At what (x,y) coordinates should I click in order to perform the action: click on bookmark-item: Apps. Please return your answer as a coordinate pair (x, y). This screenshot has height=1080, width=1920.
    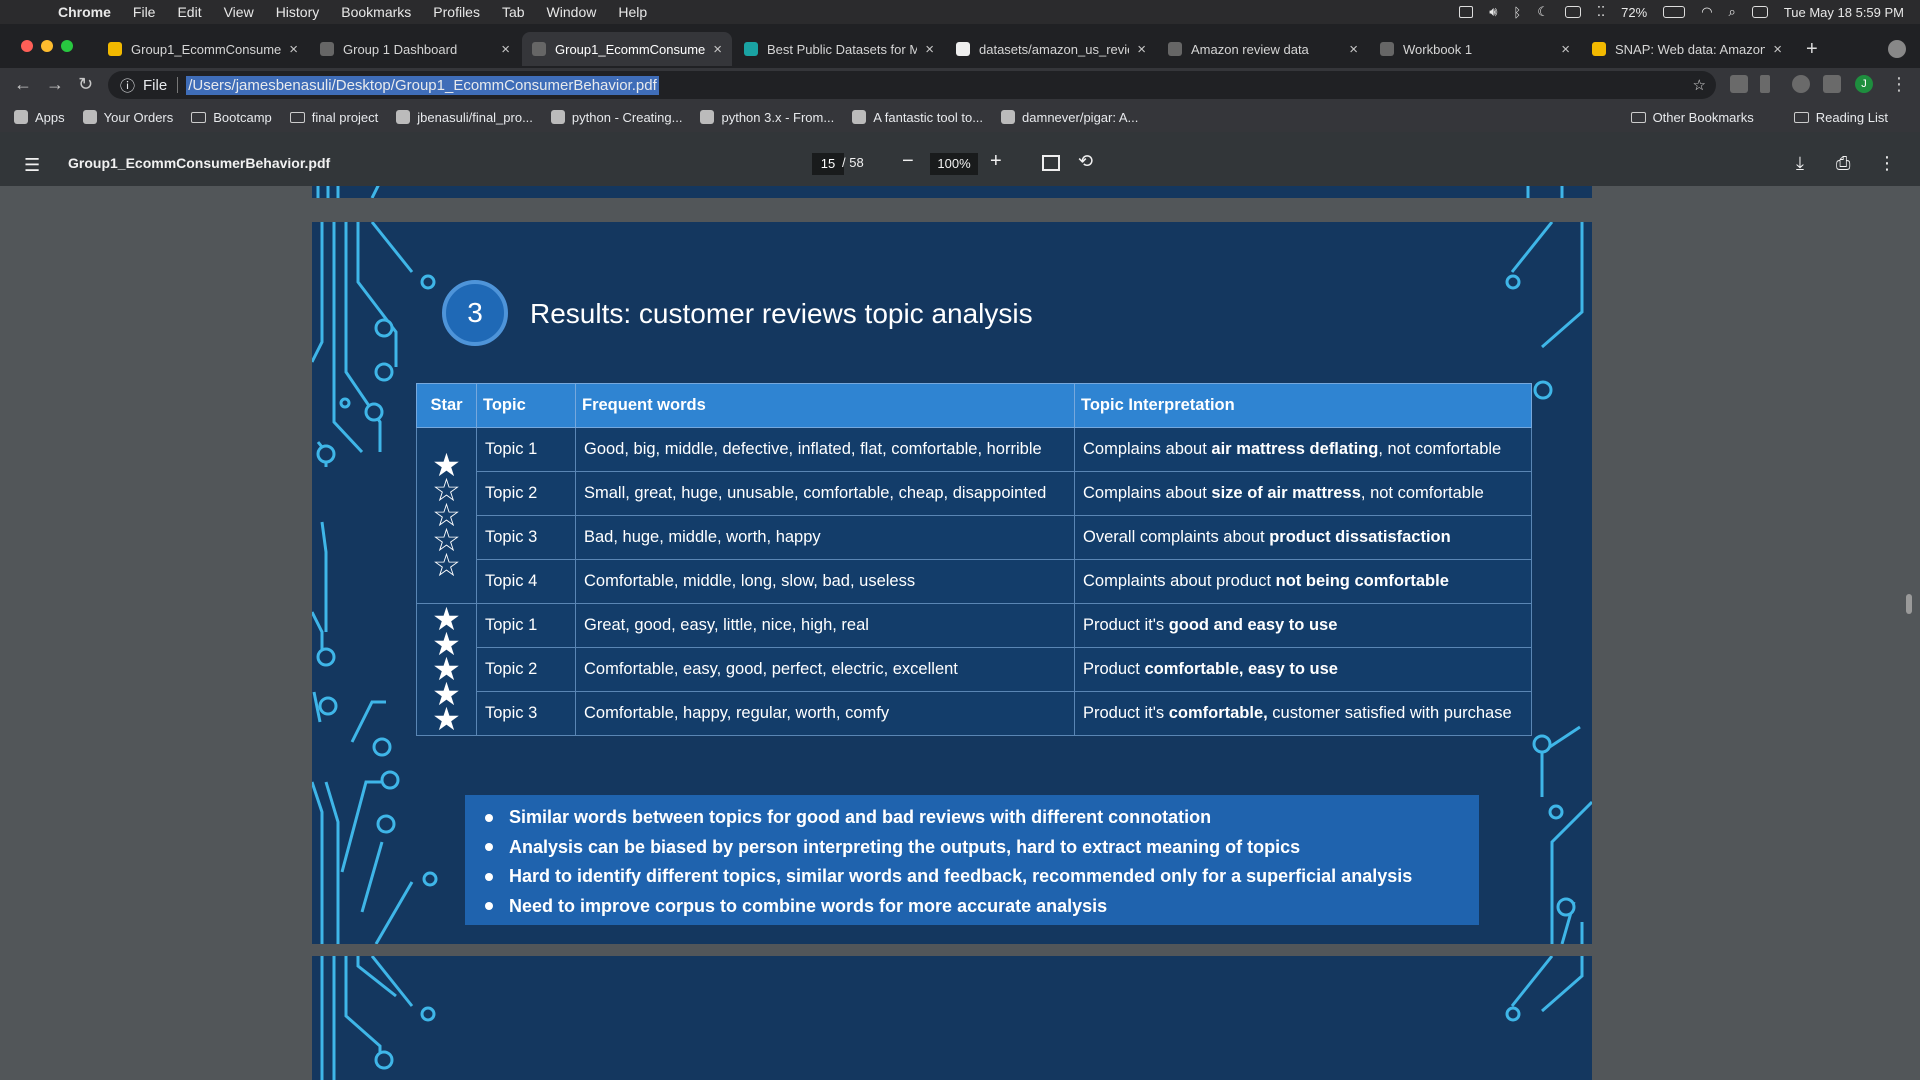
    Looking at the image, I should click on (39, 117).